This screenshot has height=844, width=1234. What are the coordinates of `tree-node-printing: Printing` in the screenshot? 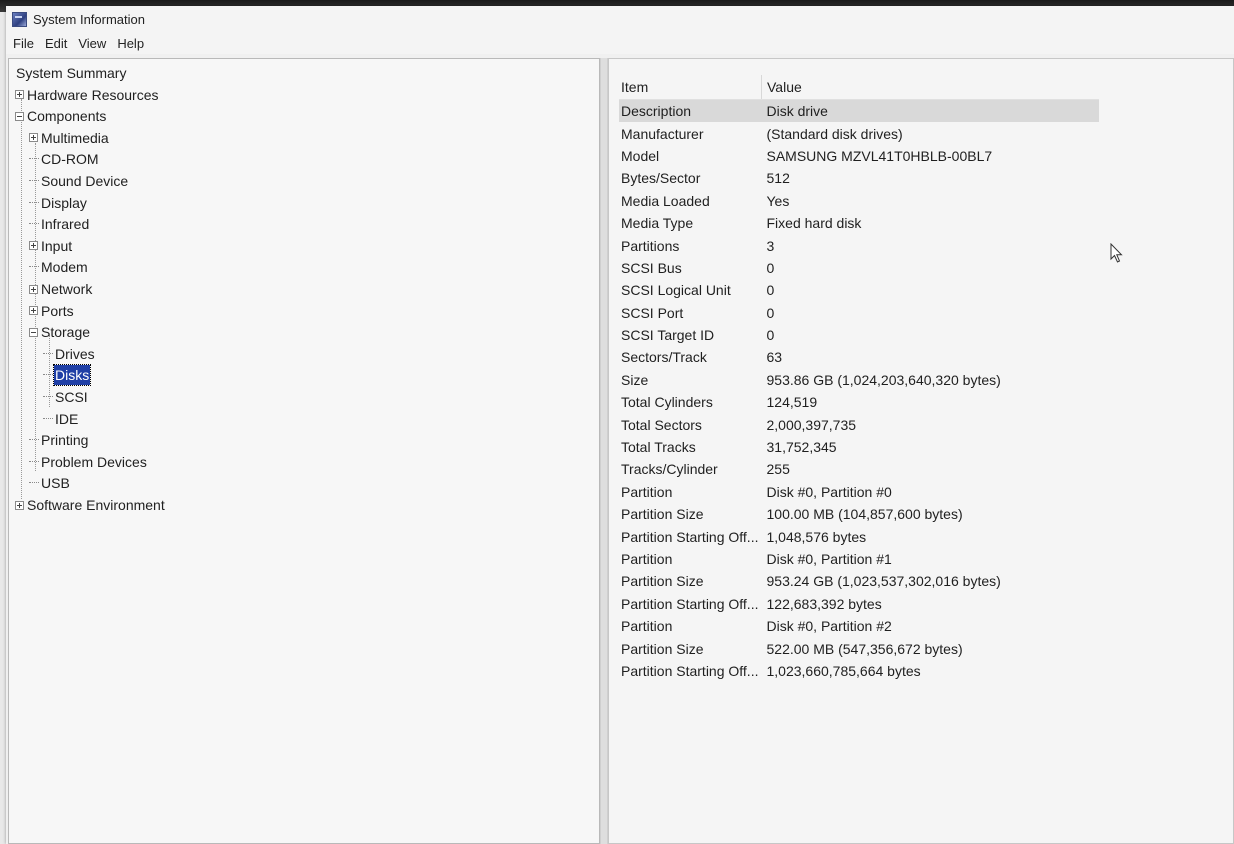 It's located at (59, 440).